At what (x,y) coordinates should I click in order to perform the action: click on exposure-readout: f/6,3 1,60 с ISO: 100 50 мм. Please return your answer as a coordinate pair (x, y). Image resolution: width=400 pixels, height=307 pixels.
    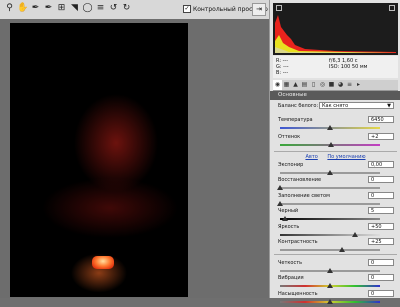
    Looking at the image, I should click on (348, 64).